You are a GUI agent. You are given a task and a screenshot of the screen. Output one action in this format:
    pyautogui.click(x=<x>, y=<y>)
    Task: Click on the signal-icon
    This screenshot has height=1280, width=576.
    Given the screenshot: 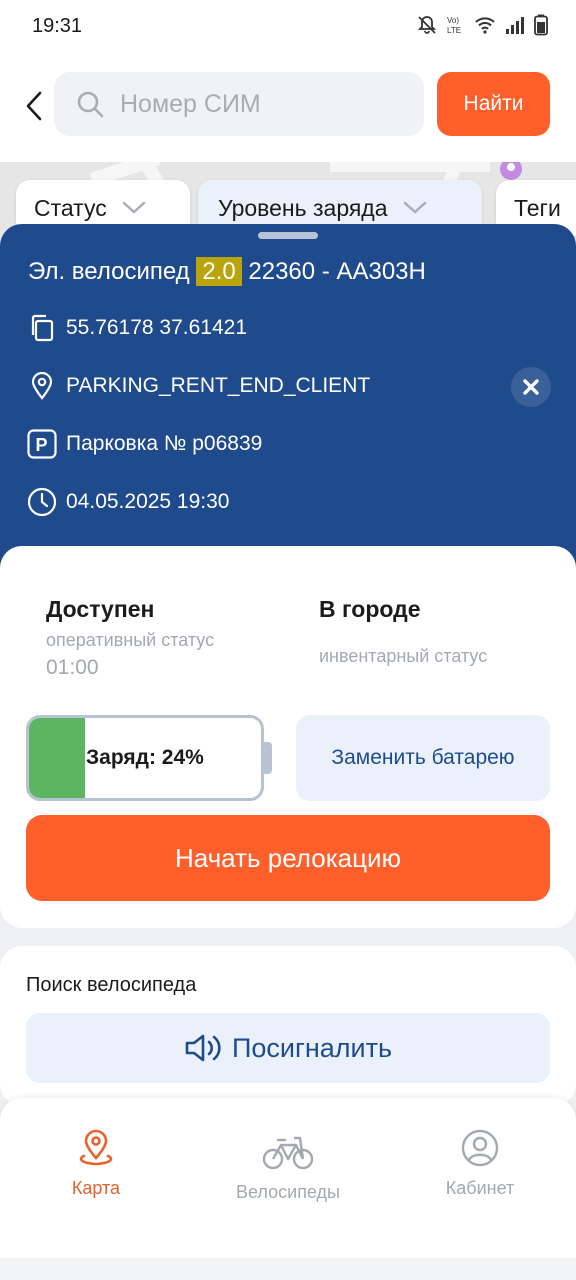 What is the action you would take?
    pyautogui.click(x=515, y=25)
    